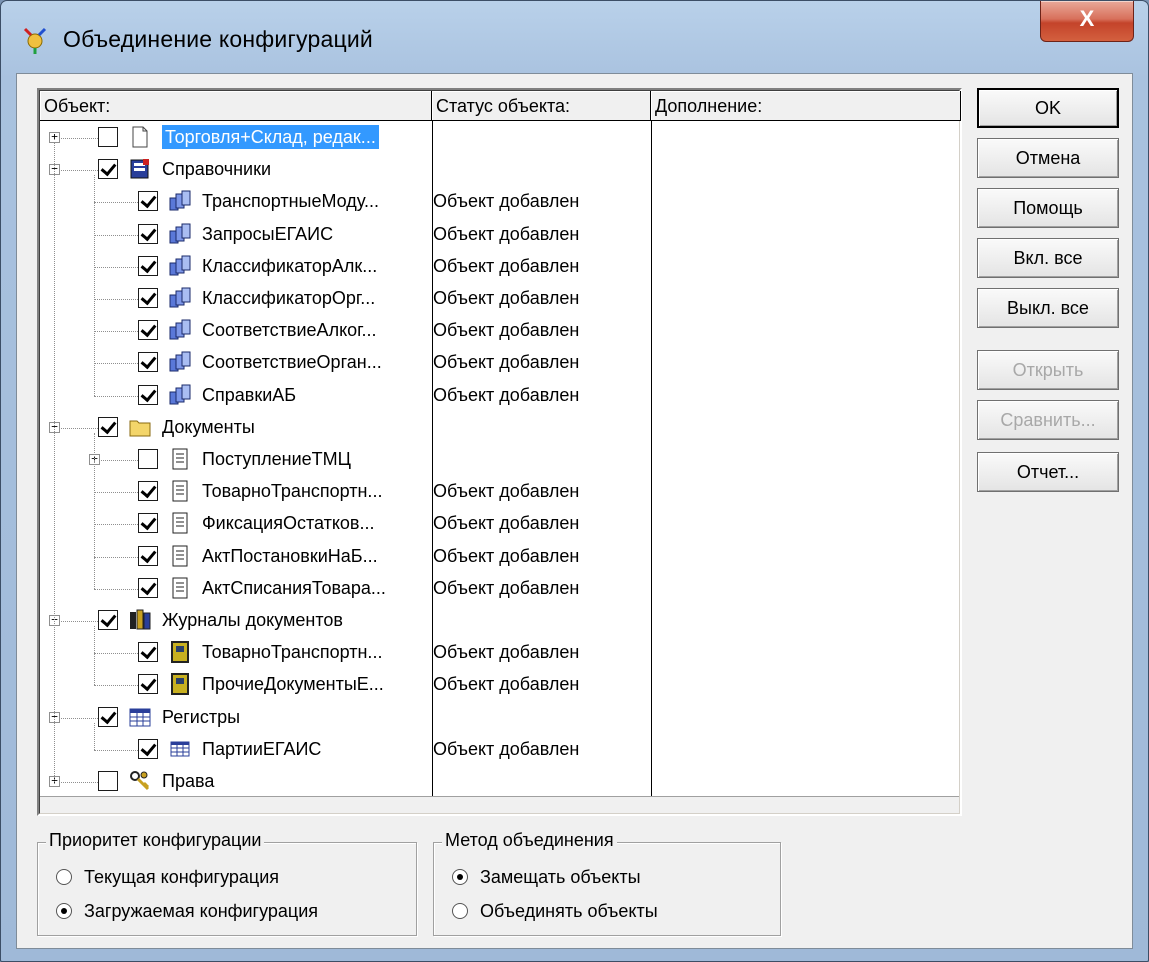 The width and height of the screenshot is (1149, 962). I want to click on folder-icon, so click(140, 427).